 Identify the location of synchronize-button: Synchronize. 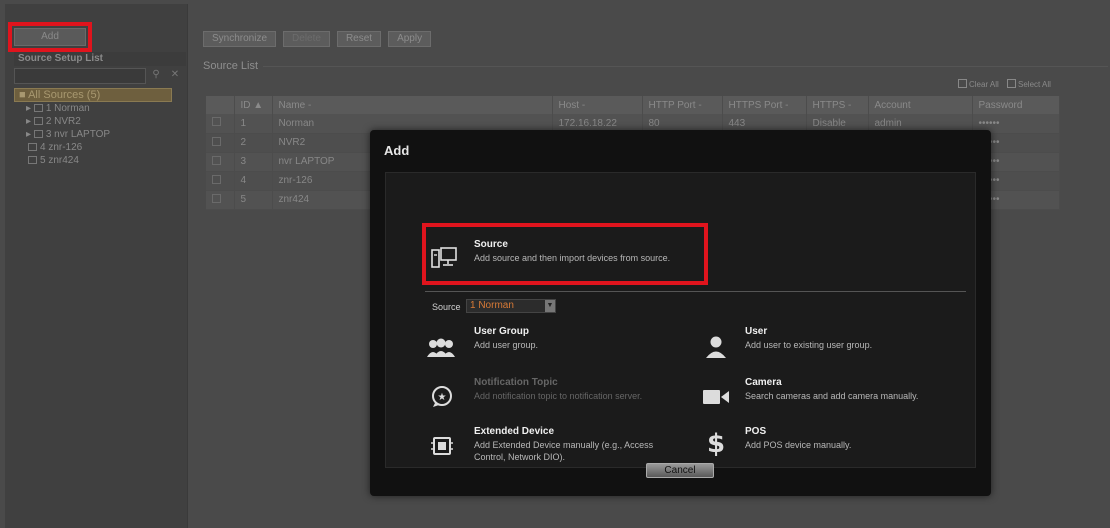
(240, 39).